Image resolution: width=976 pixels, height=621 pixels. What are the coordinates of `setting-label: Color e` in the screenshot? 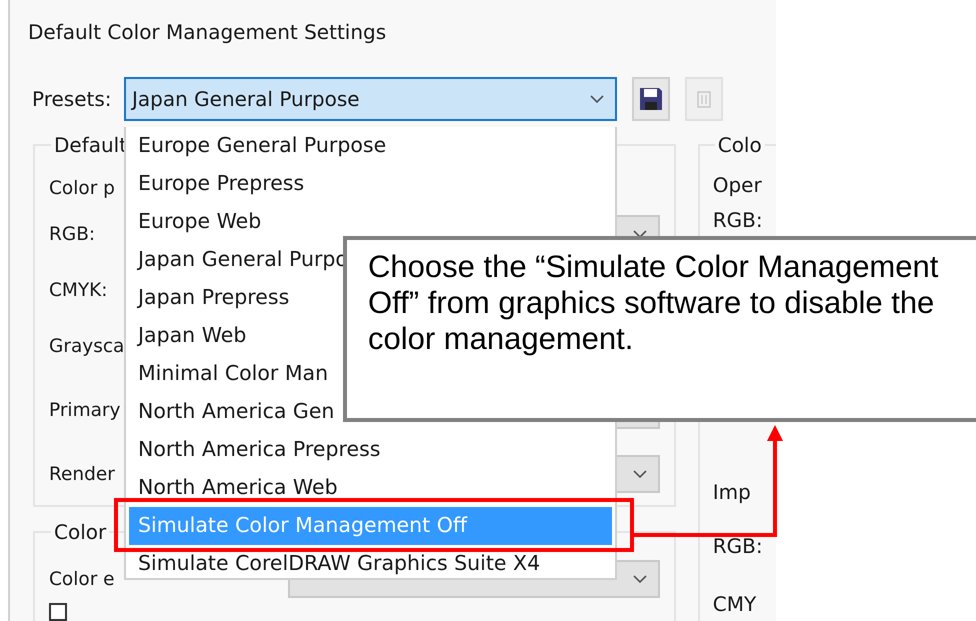 It's located at (82, 579).